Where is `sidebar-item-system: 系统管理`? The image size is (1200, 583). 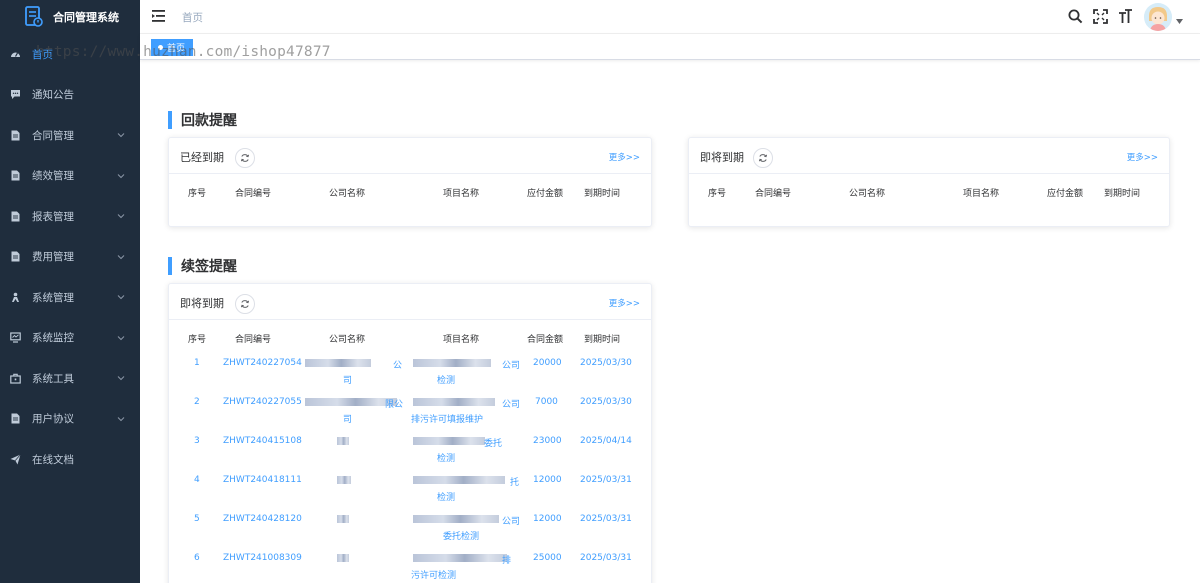 sidebar-item-system: 系统管理 is located at coordinates (70, 297).